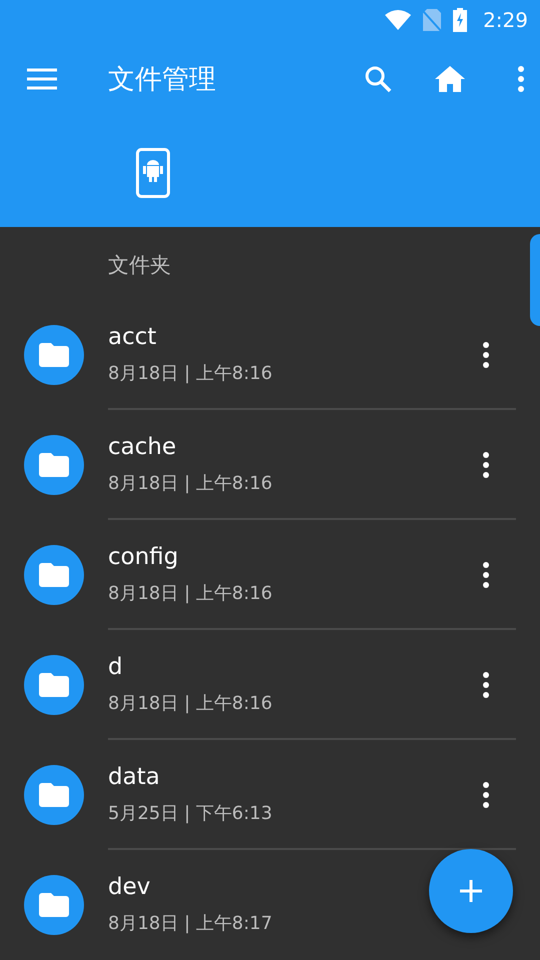  Describe the element at coordinates (398, 20) in the screenshot. I see `wifi-icon` at that location.